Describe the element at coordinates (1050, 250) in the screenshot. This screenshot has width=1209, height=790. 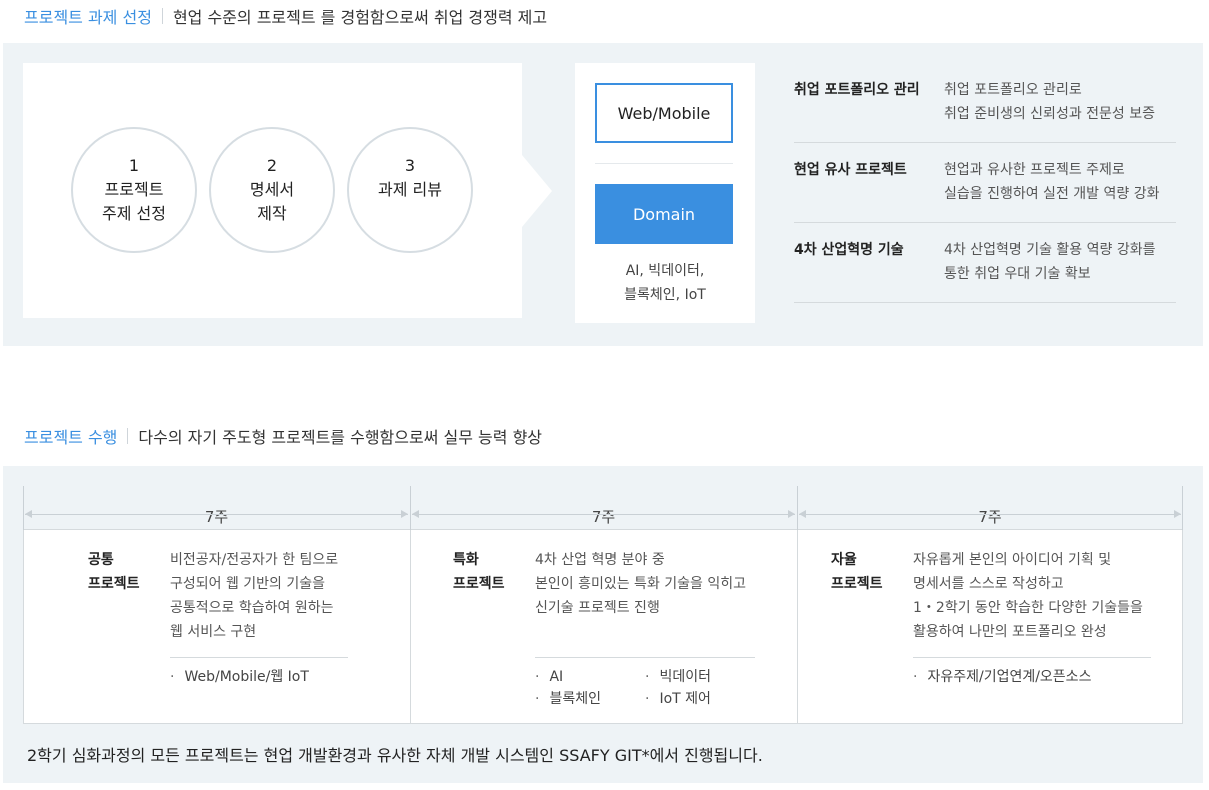
I see `benefit-desc-line: 4차 산업혁명 기술 활용 역량 강화를` at that location.